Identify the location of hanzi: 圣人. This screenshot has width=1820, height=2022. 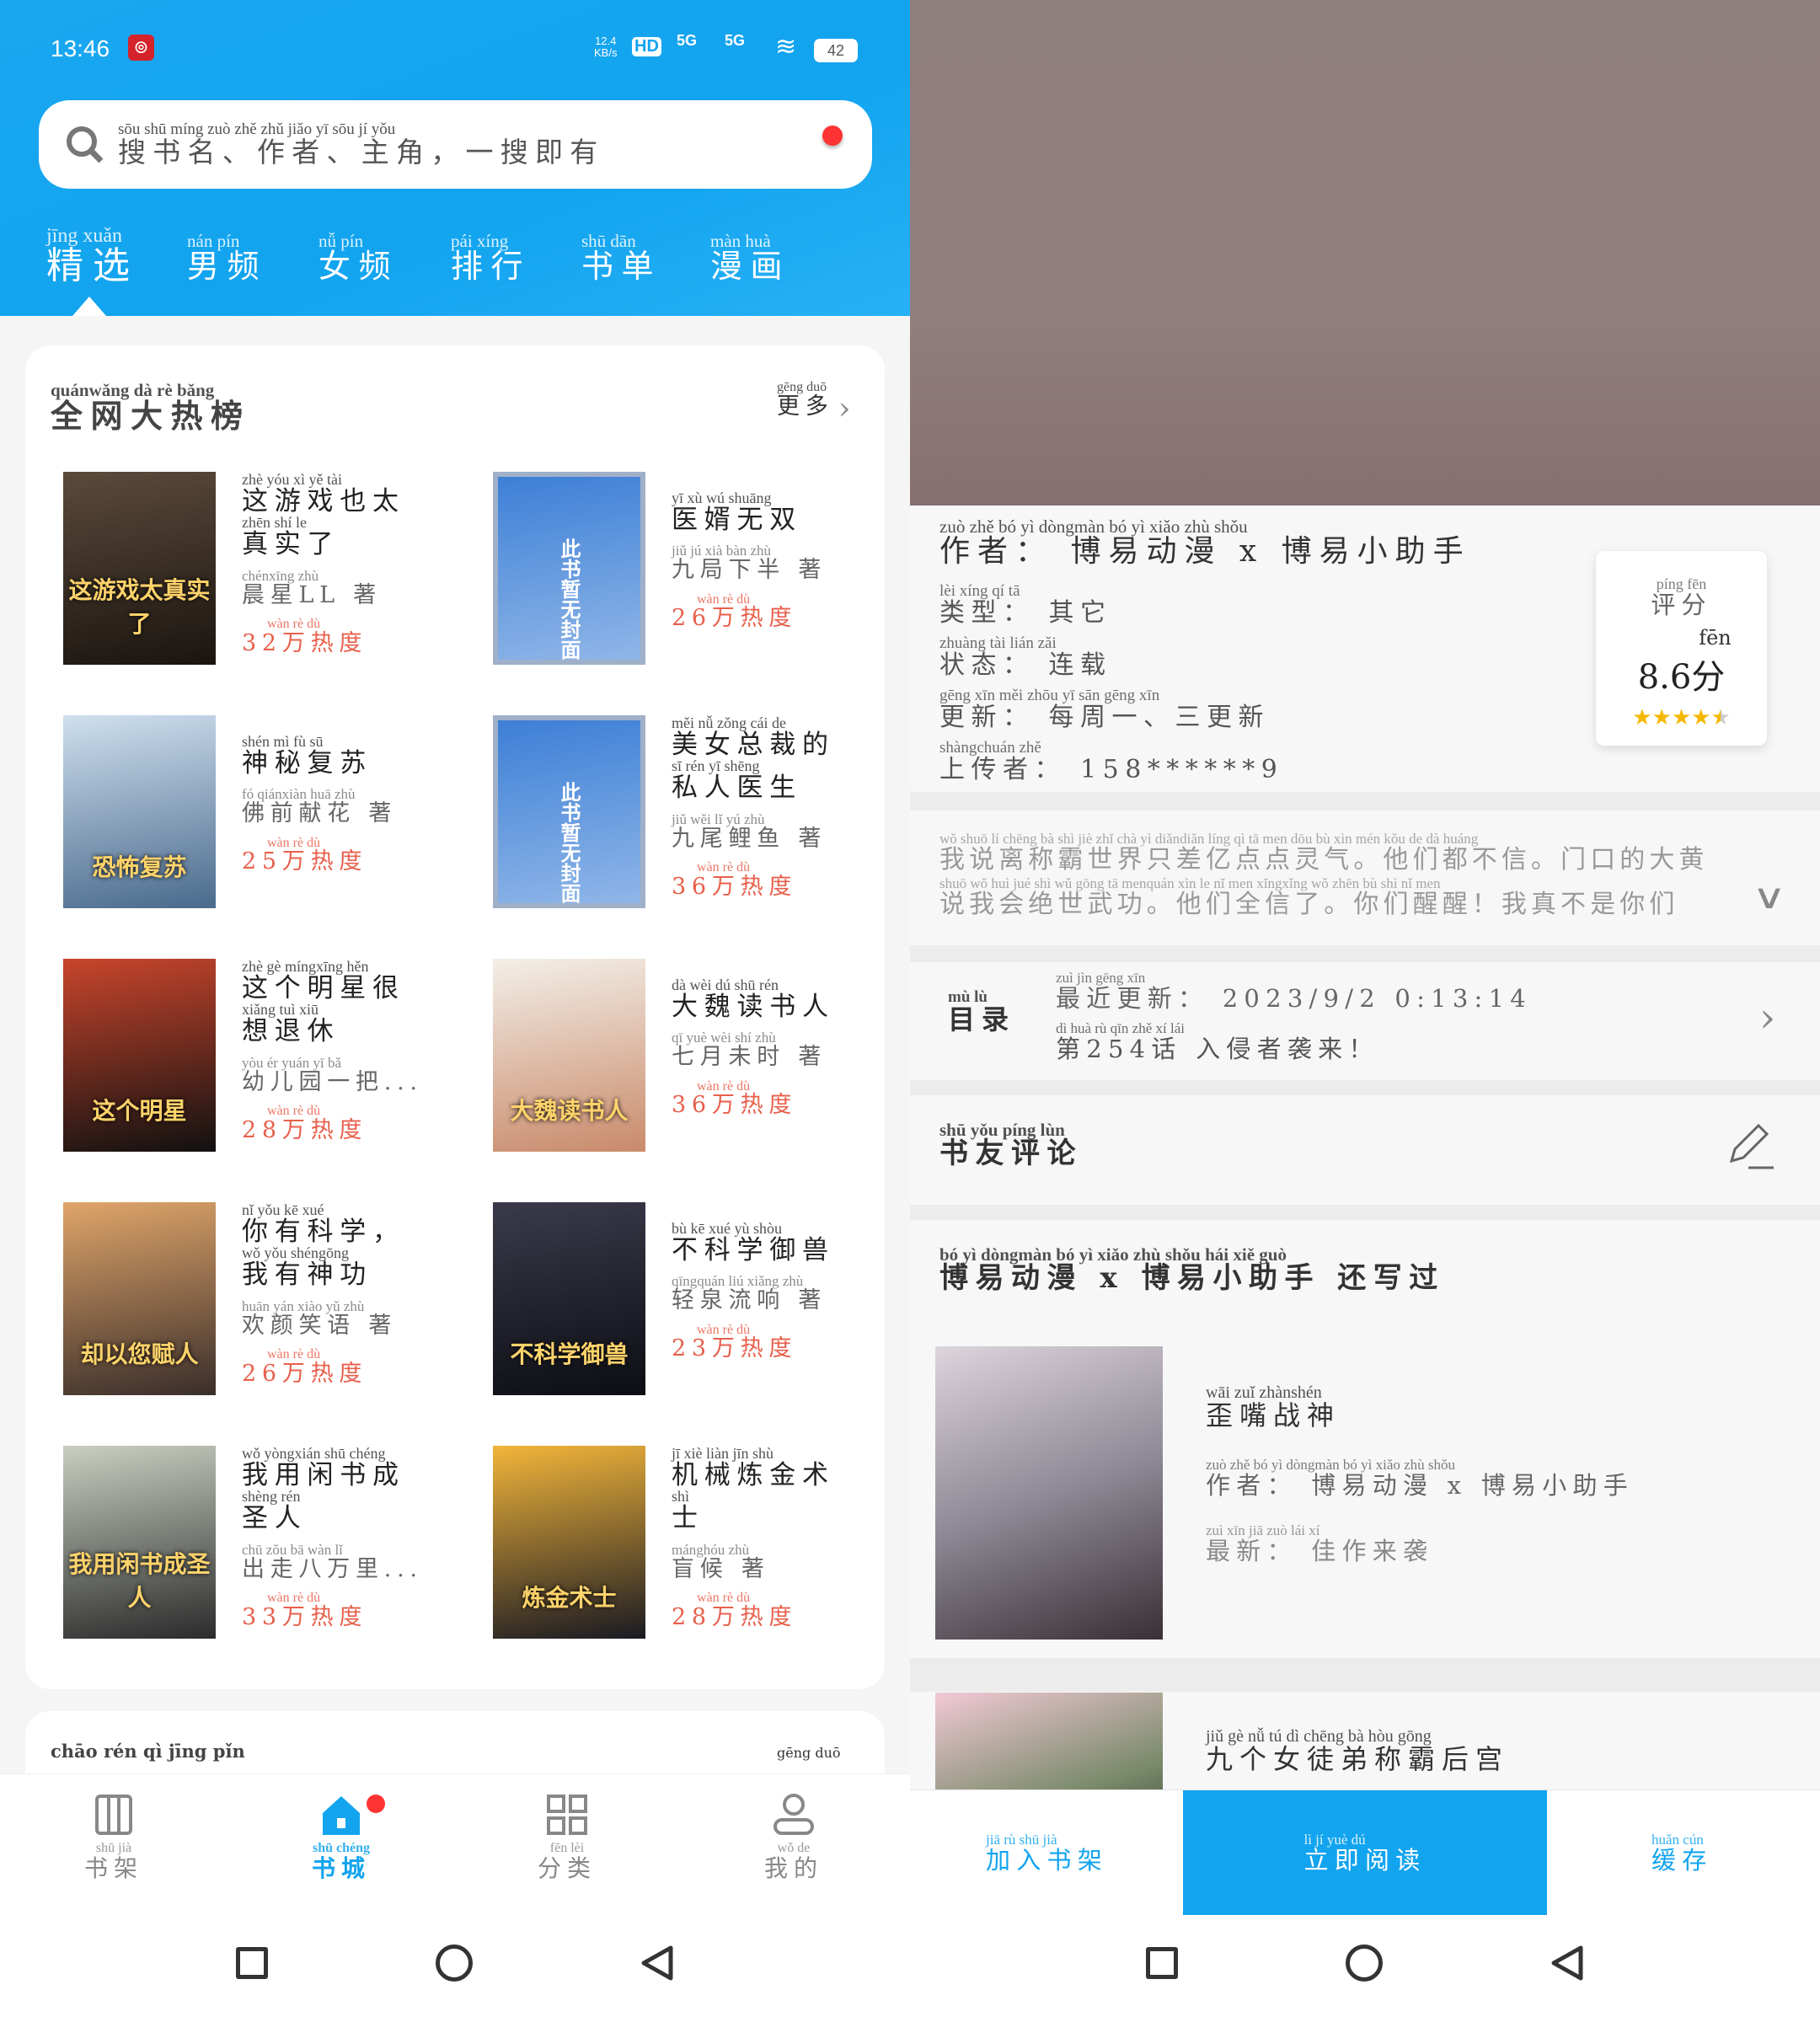
(275, 1518).